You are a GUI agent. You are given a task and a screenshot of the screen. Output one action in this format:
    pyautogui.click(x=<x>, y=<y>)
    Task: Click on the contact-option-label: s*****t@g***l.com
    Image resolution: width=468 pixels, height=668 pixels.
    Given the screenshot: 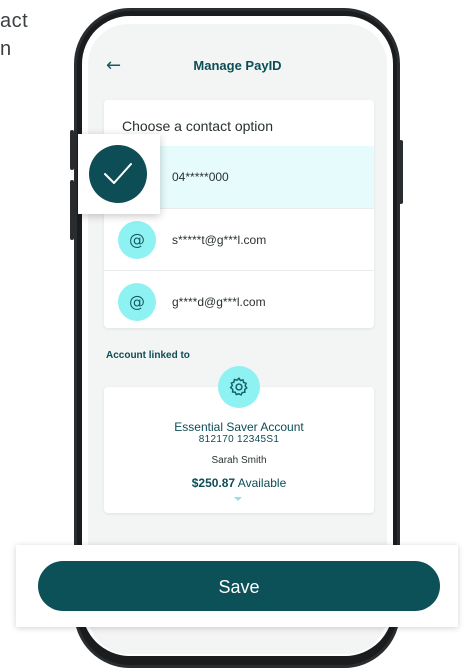 What is the action you would take?
    pyautogui.click(x=219, y=240)
    